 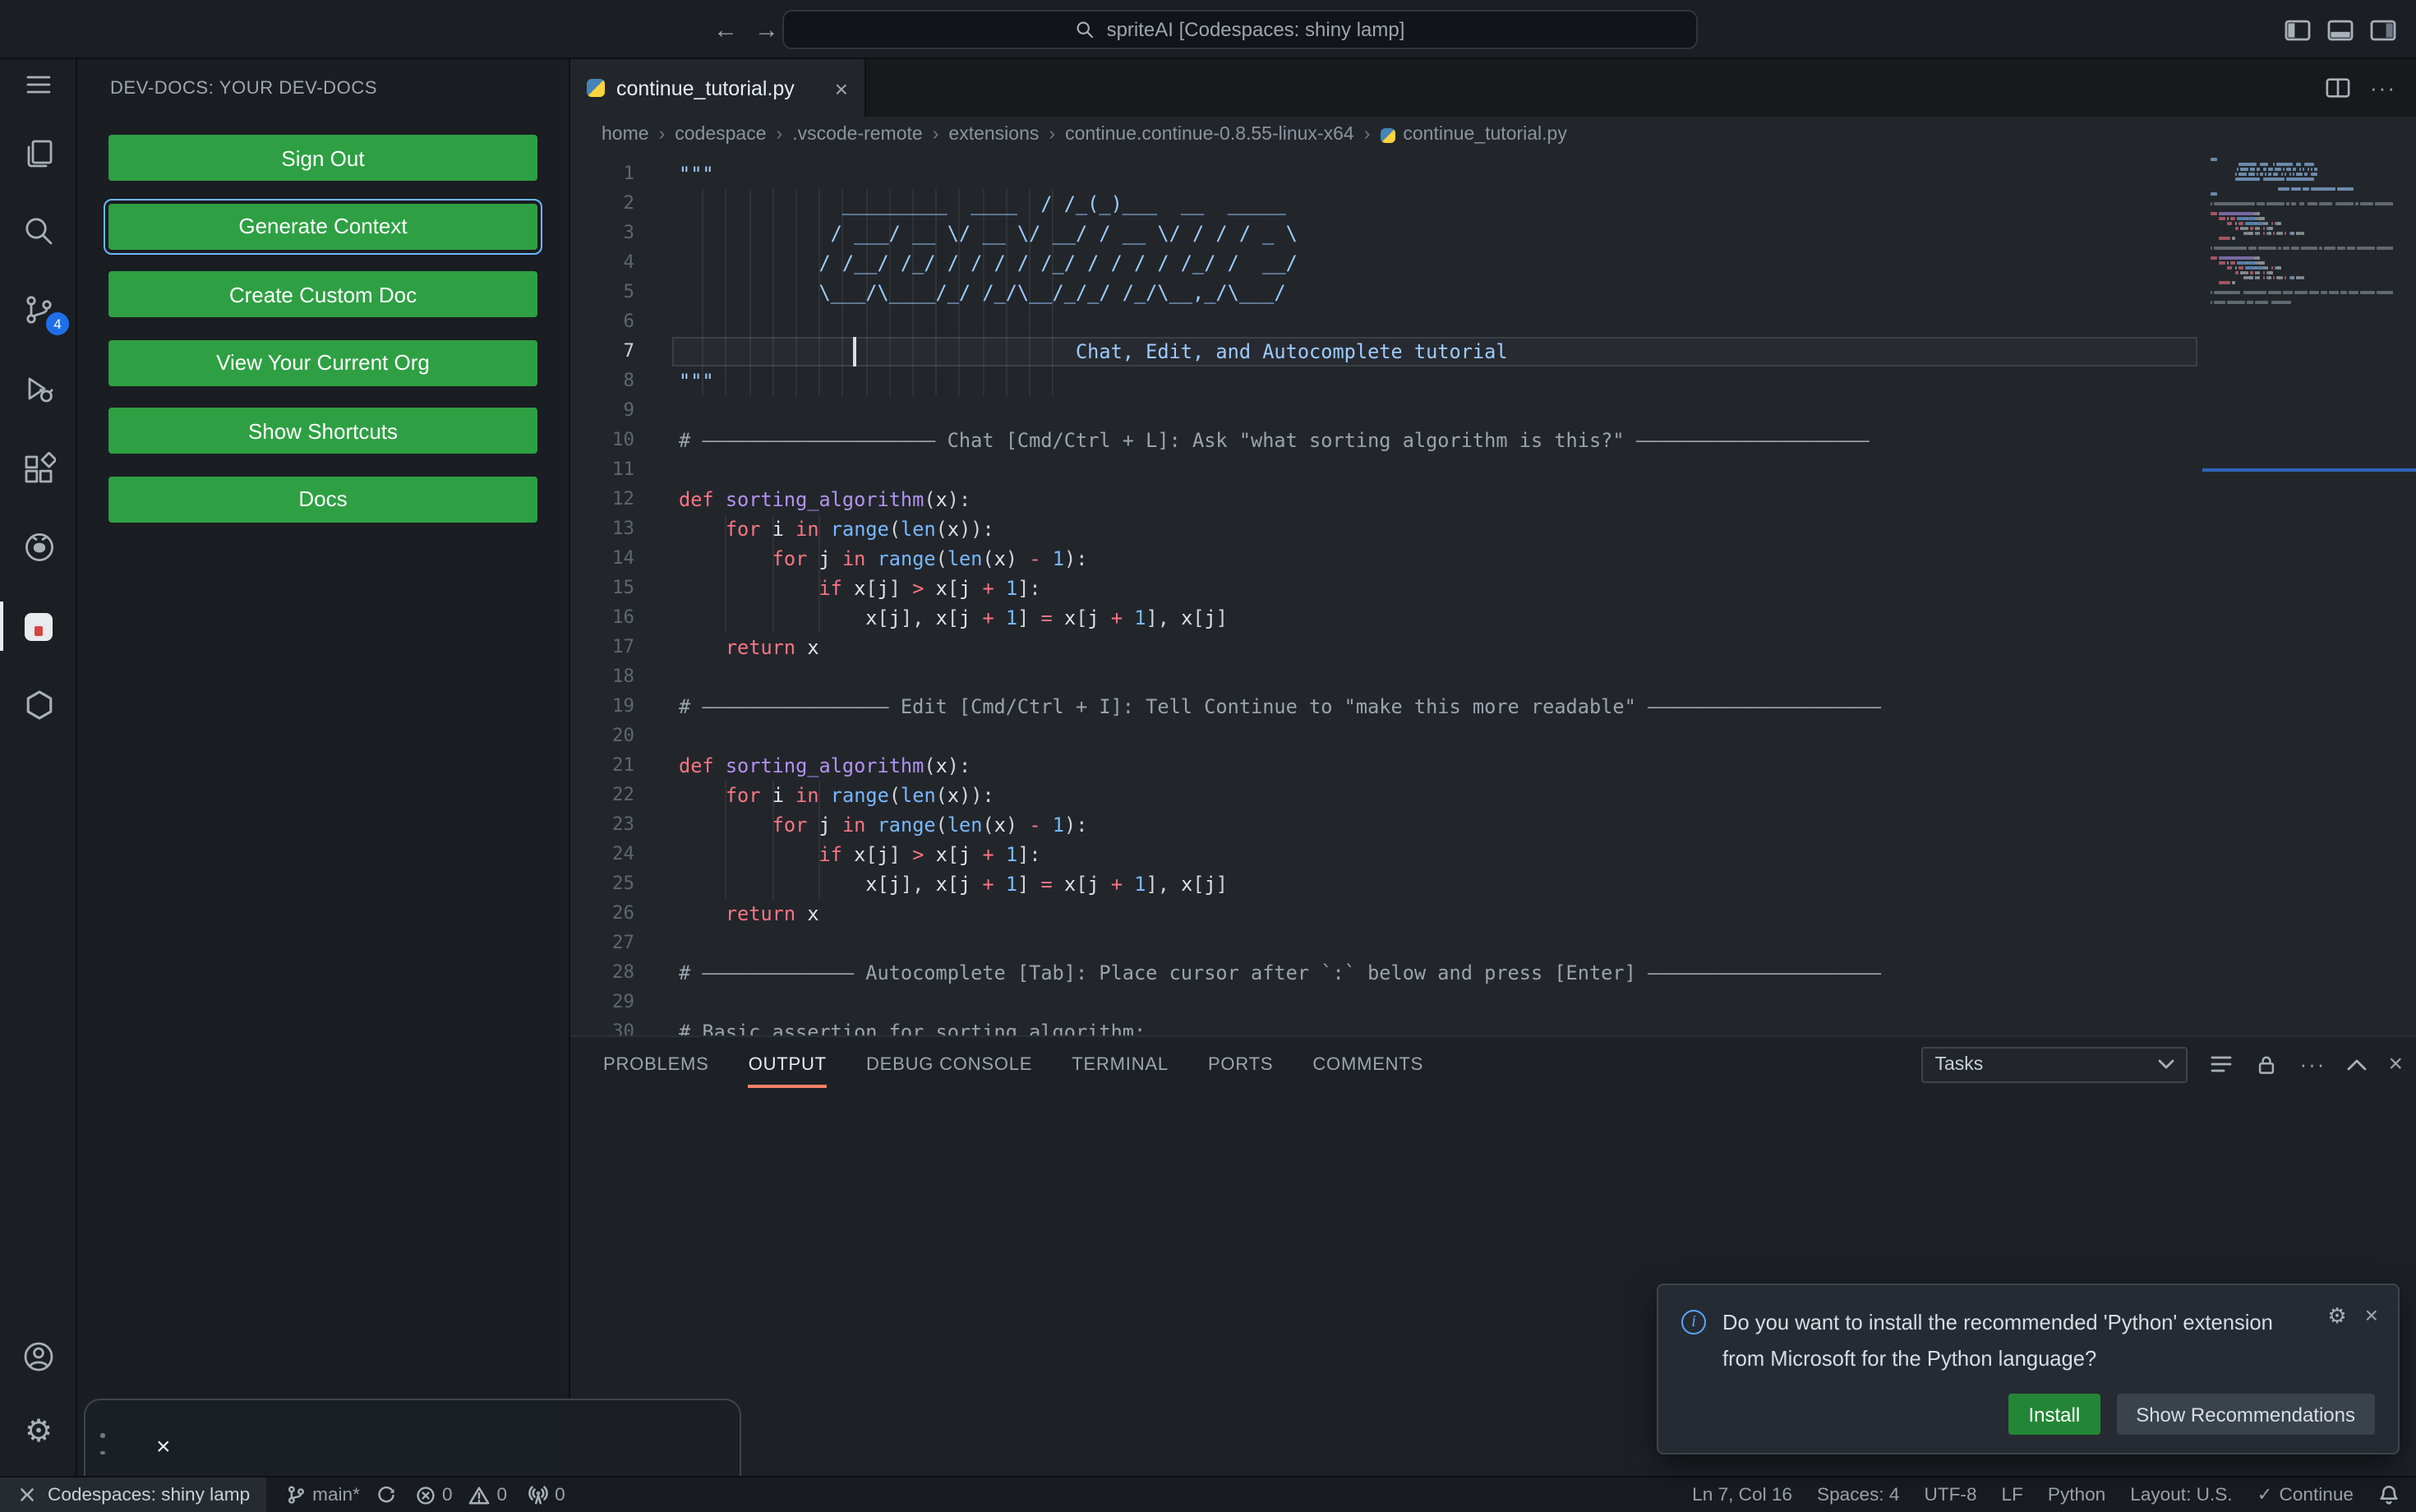 What do you see at coordinates (2054, 1064) in the screenshot?
I see `output-channel-select: Tasks` at bounding box center [2054, 1064].